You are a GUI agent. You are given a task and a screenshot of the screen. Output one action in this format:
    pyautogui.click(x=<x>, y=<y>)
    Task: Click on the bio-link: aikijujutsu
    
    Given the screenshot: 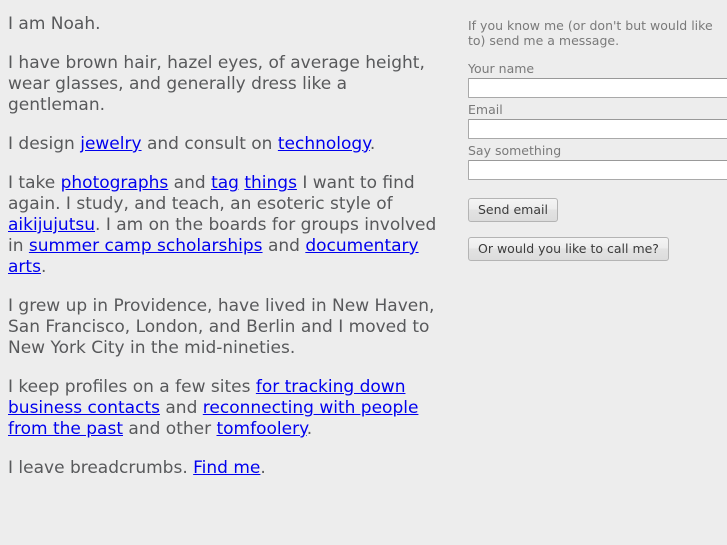 What is the action you would take?
    pyautogui.click(x=51, y=225)
    